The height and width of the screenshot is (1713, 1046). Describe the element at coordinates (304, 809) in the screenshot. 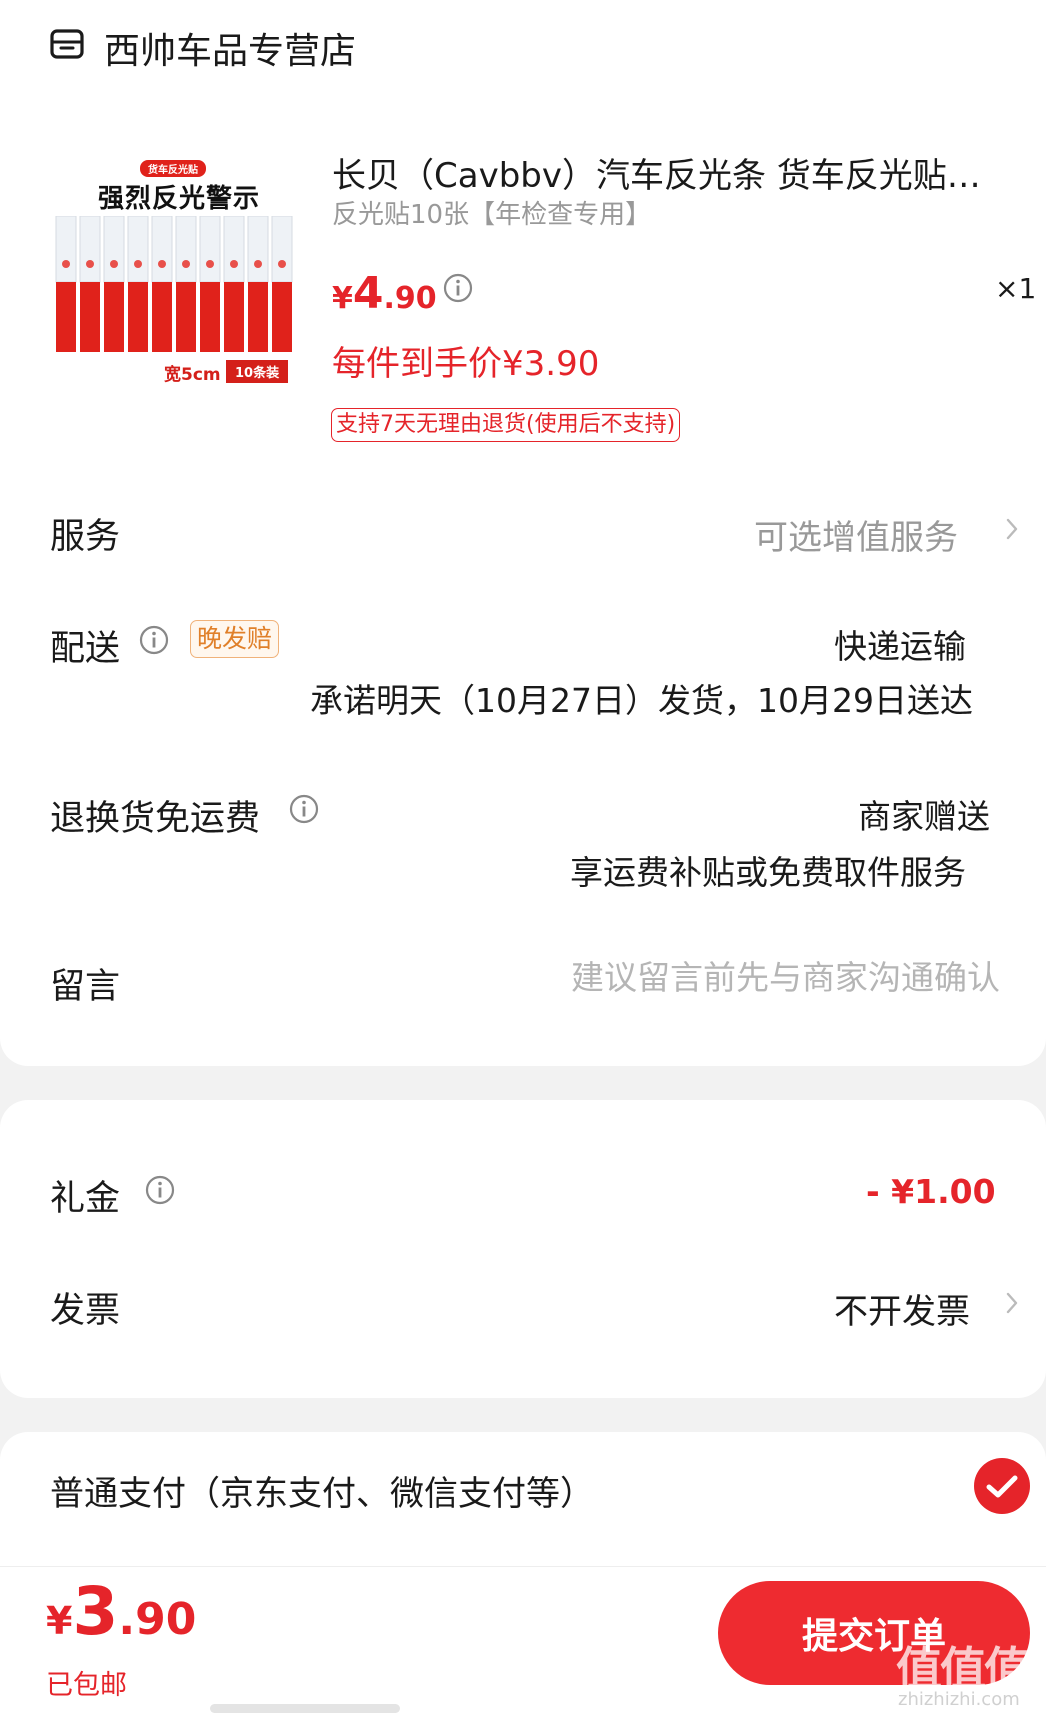

I see `return-shipping-info-icon` at that location.